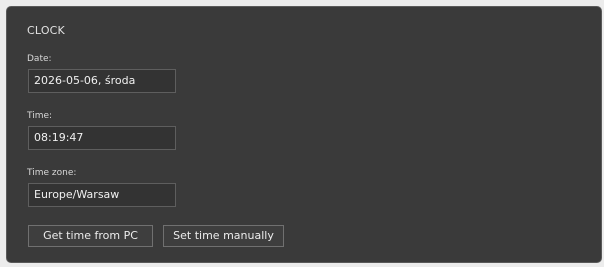 The image size is (604, 267). Describe the element at coordinates (90, 236) in the screenshot. I see `get-time-from-pc-button: Get time from PC` at that location.